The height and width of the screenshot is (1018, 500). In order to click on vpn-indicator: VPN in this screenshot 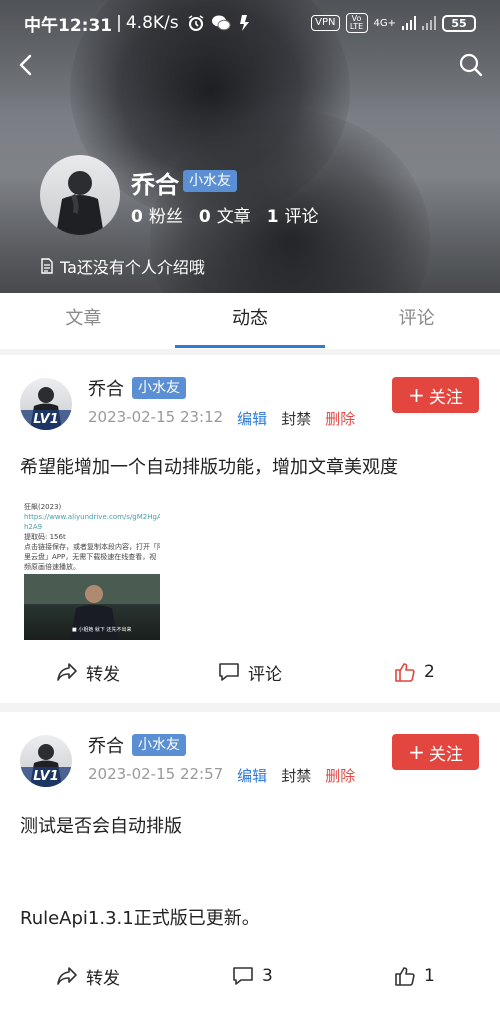, I will do `click(325, 23)`.